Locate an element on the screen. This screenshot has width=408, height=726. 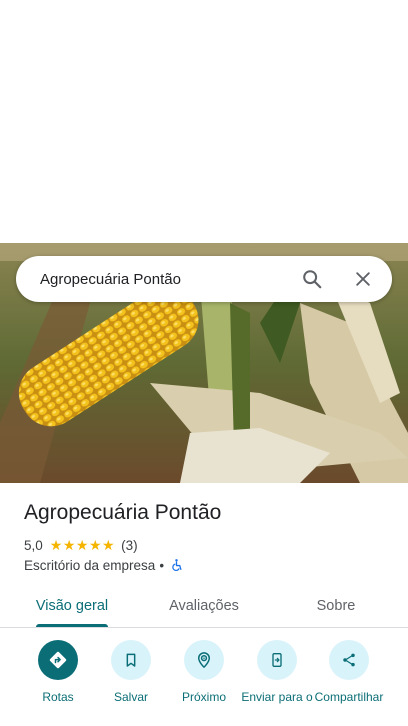
search-icon is located at coordinates (312, 279).